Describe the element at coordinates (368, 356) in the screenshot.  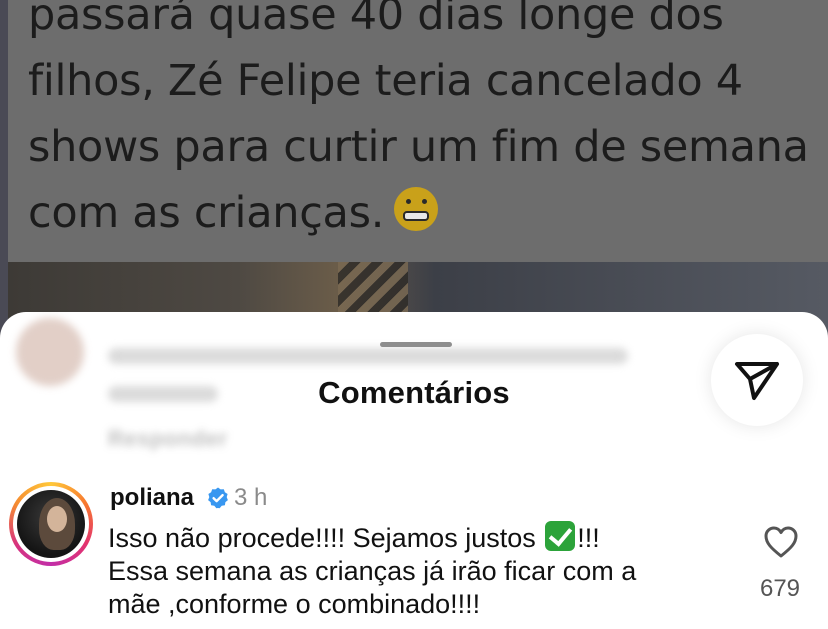
I see `blurred-text-line` at that location.